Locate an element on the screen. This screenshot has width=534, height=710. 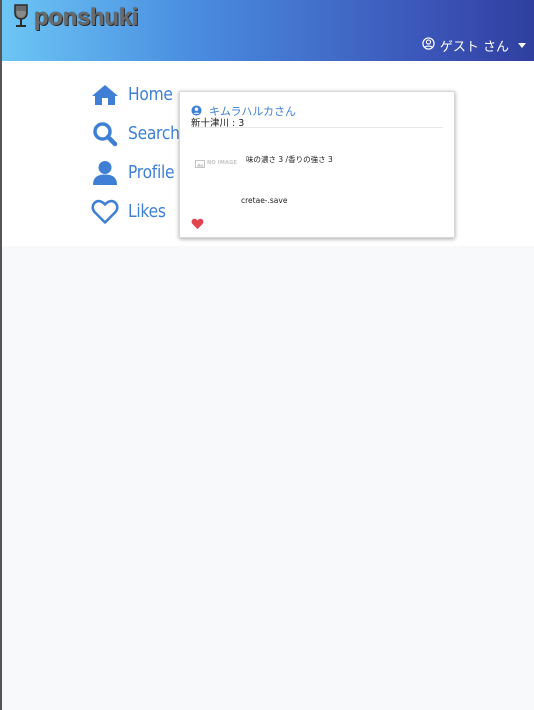
brand-logo: ponshuki is located at coordinates (75, 18).